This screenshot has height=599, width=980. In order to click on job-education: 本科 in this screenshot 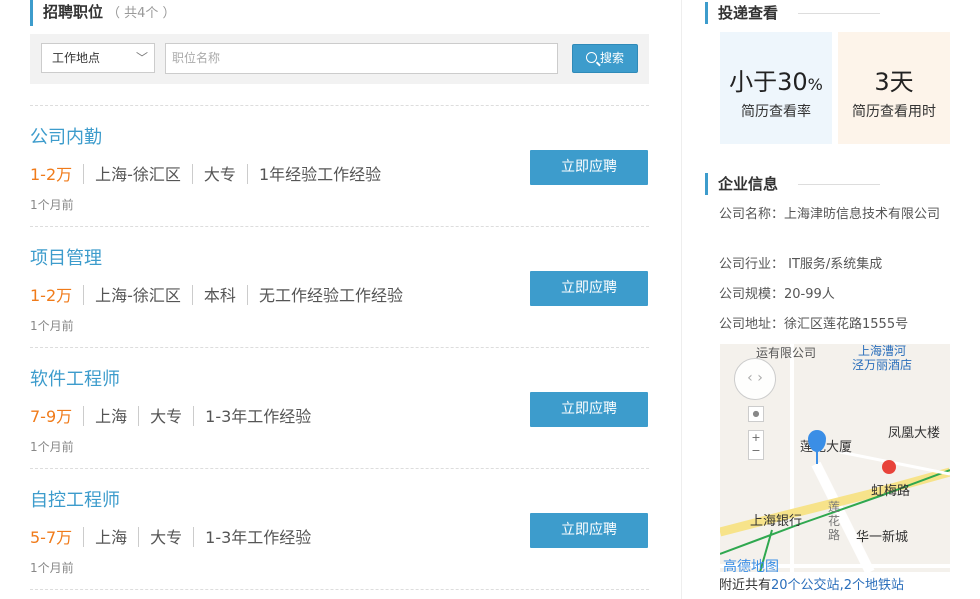, I will do `click(219, 295)`.